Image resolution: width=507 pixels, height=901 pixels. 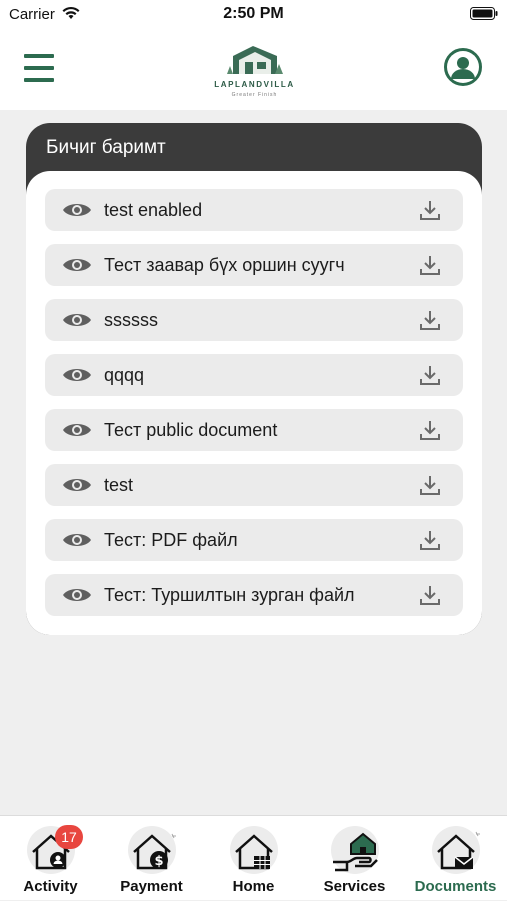 I want to click on profile-avatar-button, so click(x=463, y=67).